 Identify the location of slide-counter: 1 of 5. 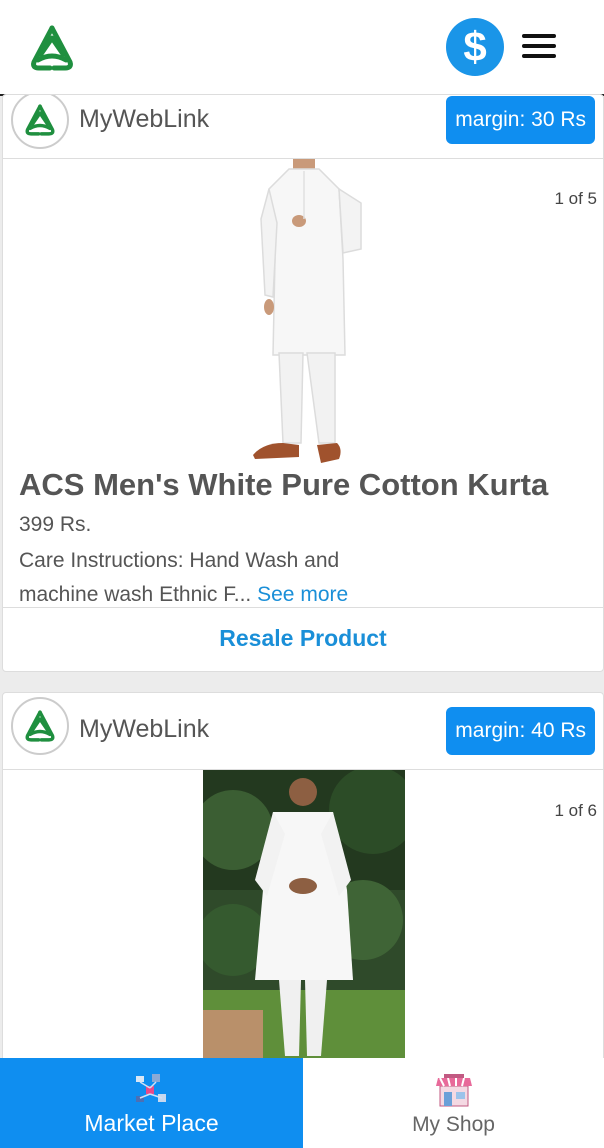
(575, 198).